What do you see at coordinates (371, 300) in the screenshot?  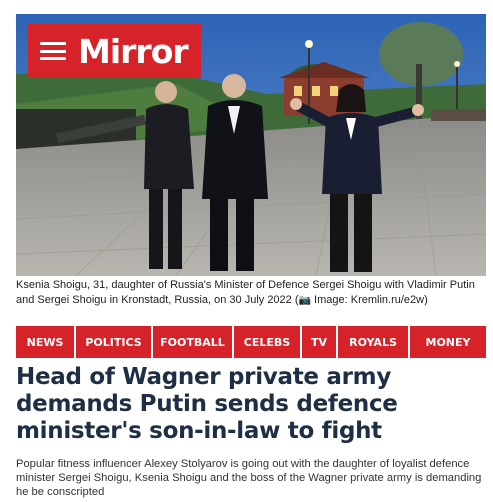 I see `photo-credit: Image: Kremlin.ru/e2w)` at bounding box center [371, 300].